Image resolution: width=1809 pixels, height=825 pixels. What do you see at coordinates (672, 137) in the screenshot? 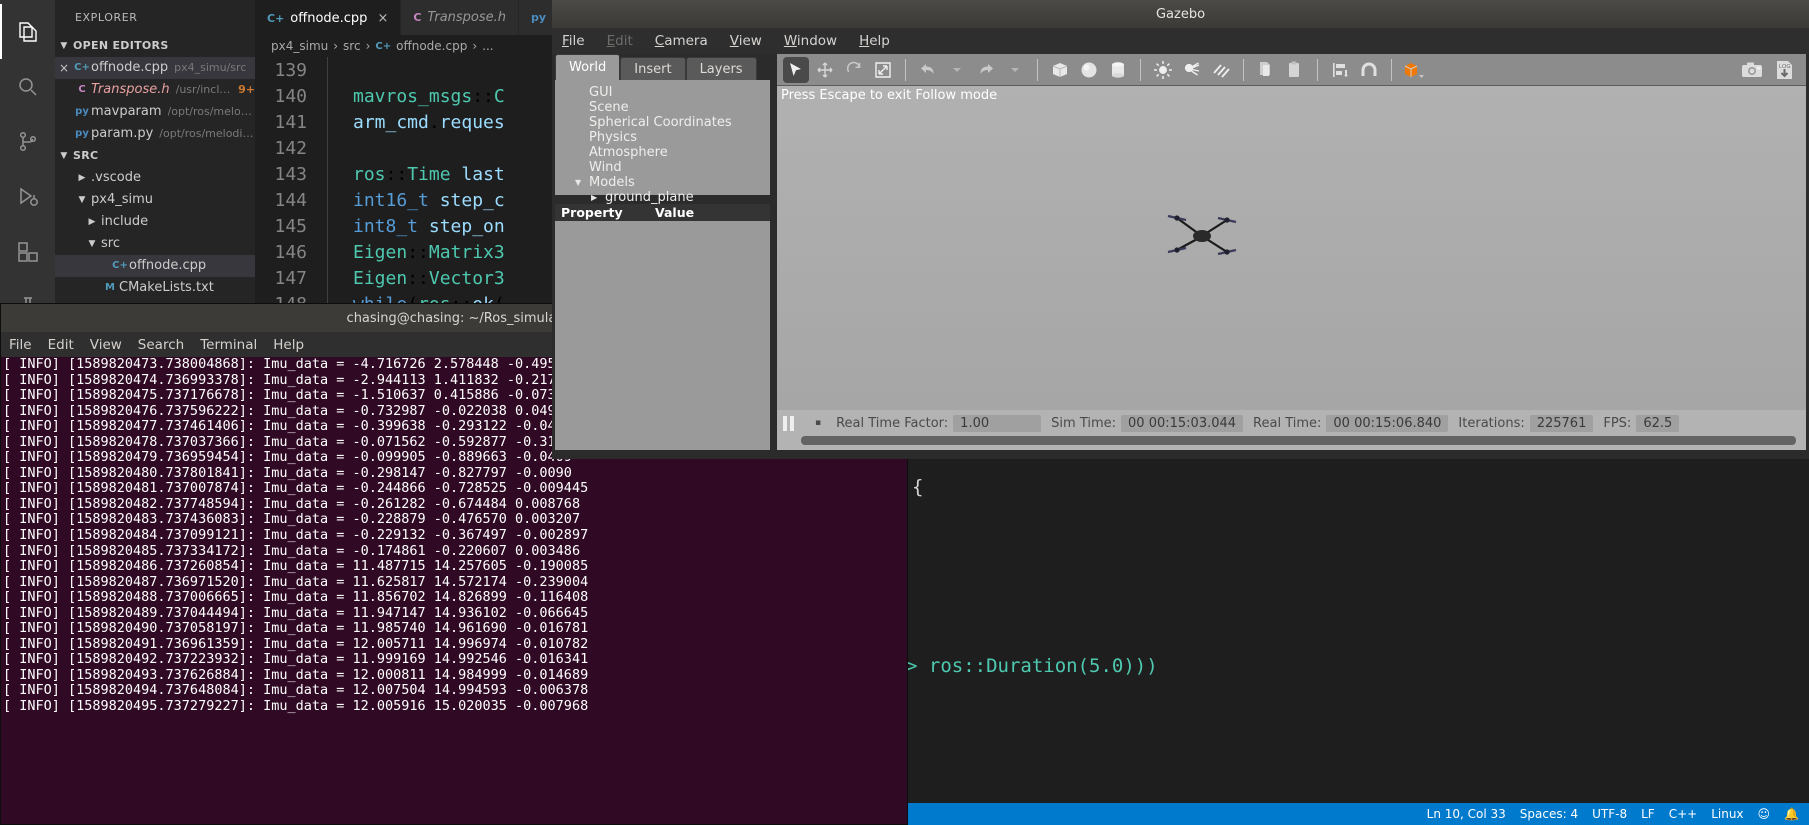
I see `world-tree-node: Physics` at bounding box center [672, 137].